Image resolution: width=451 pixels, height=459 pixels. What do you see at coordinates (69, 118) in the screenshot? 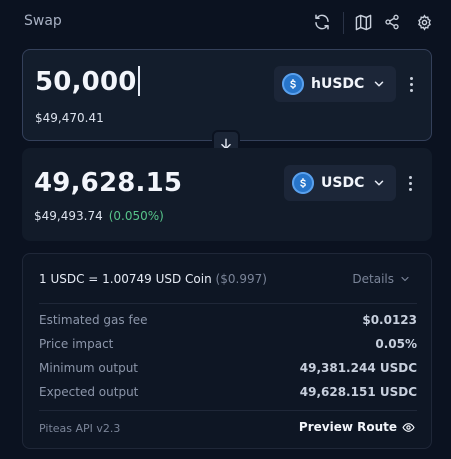
I see `from-usd-value: $49,470.41` at bounding box center [69, 118].